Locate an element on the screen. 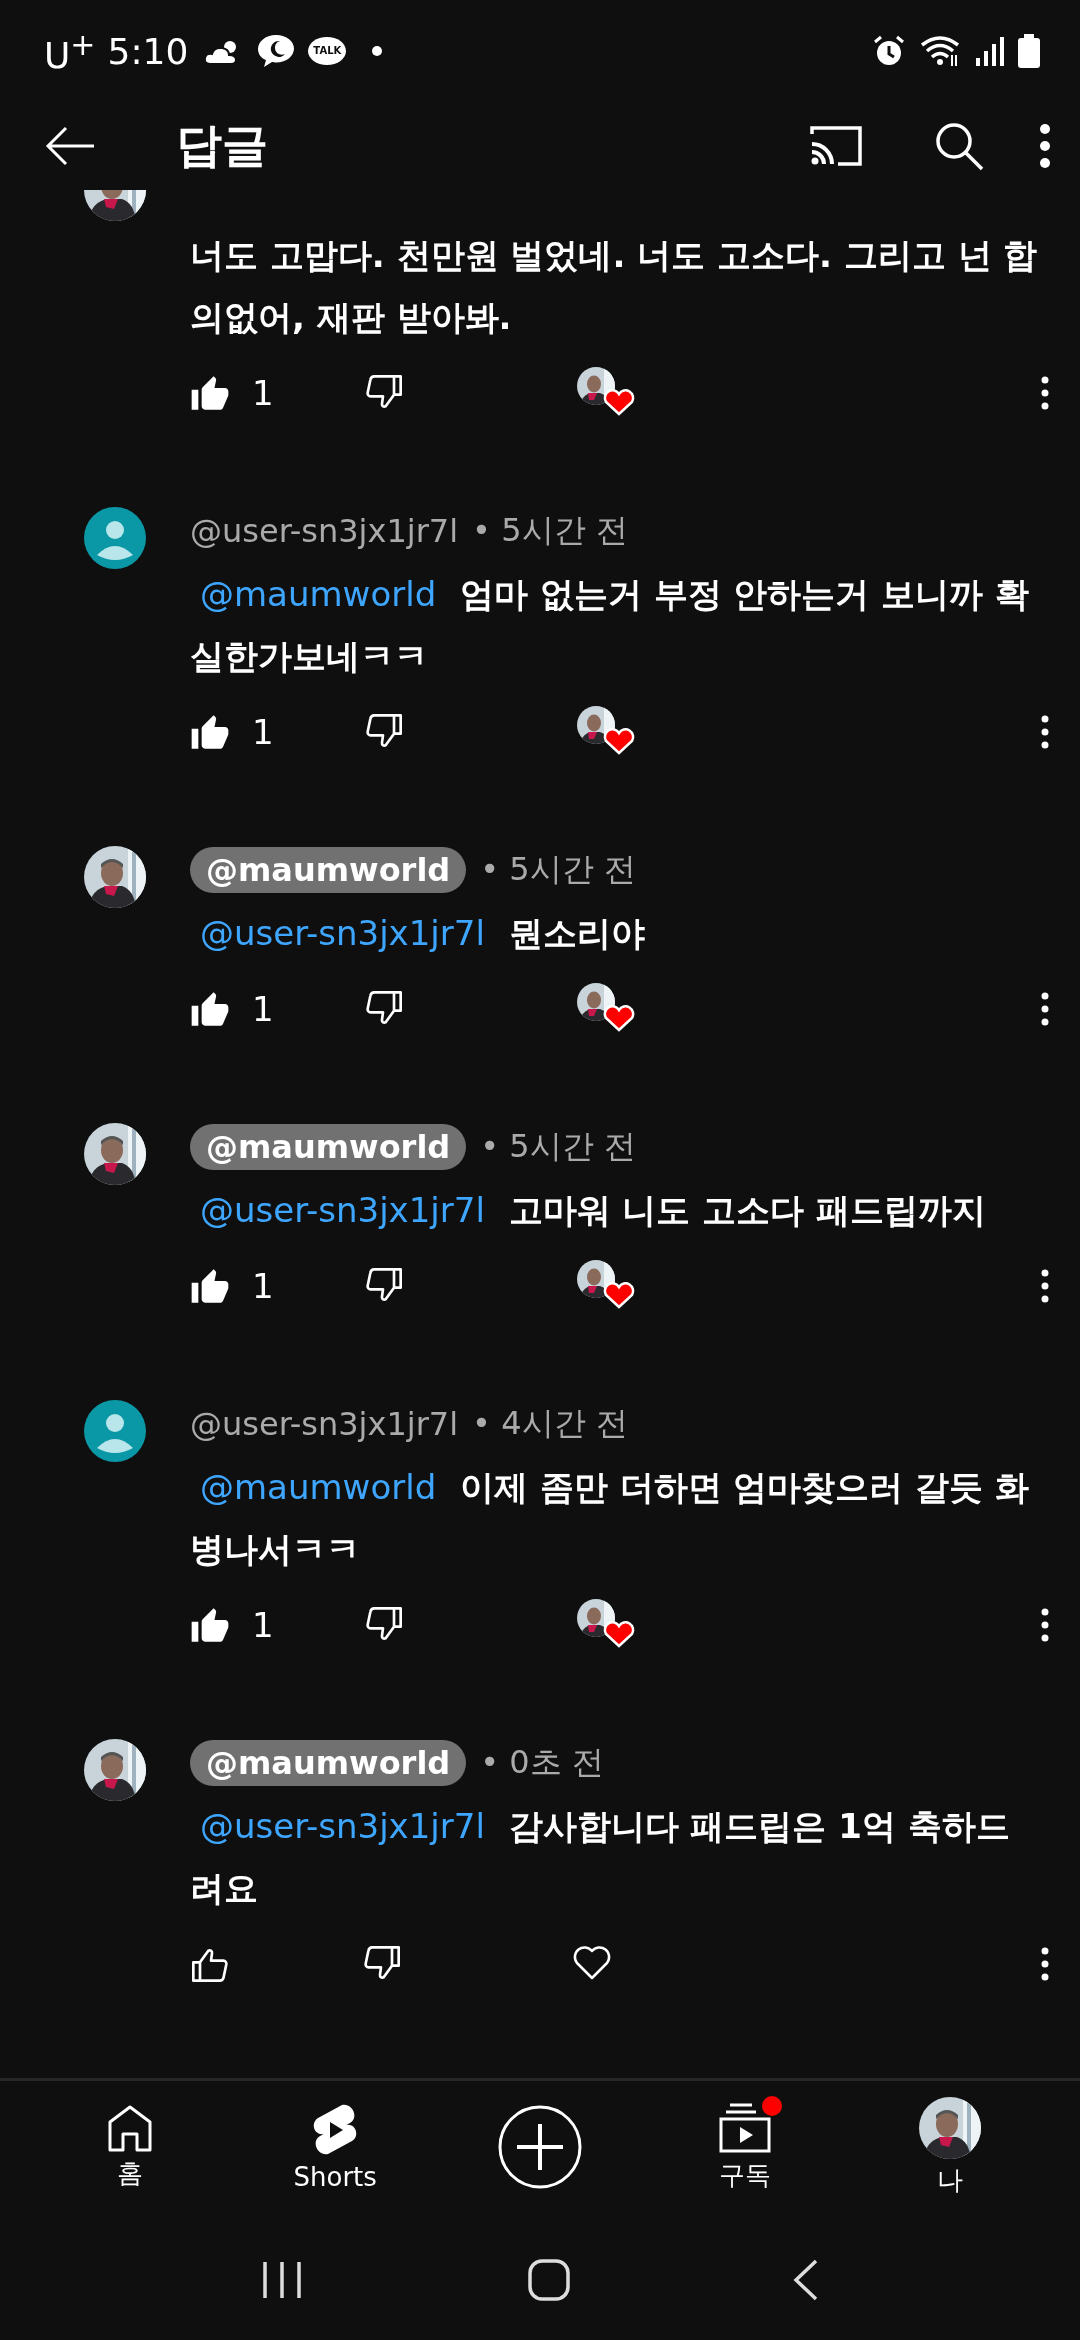 This screenshot has height=2340, width=1080. comment-text: @user-sn3jx1jr7l 뭔소리야 is located at coordinates (422, 933).